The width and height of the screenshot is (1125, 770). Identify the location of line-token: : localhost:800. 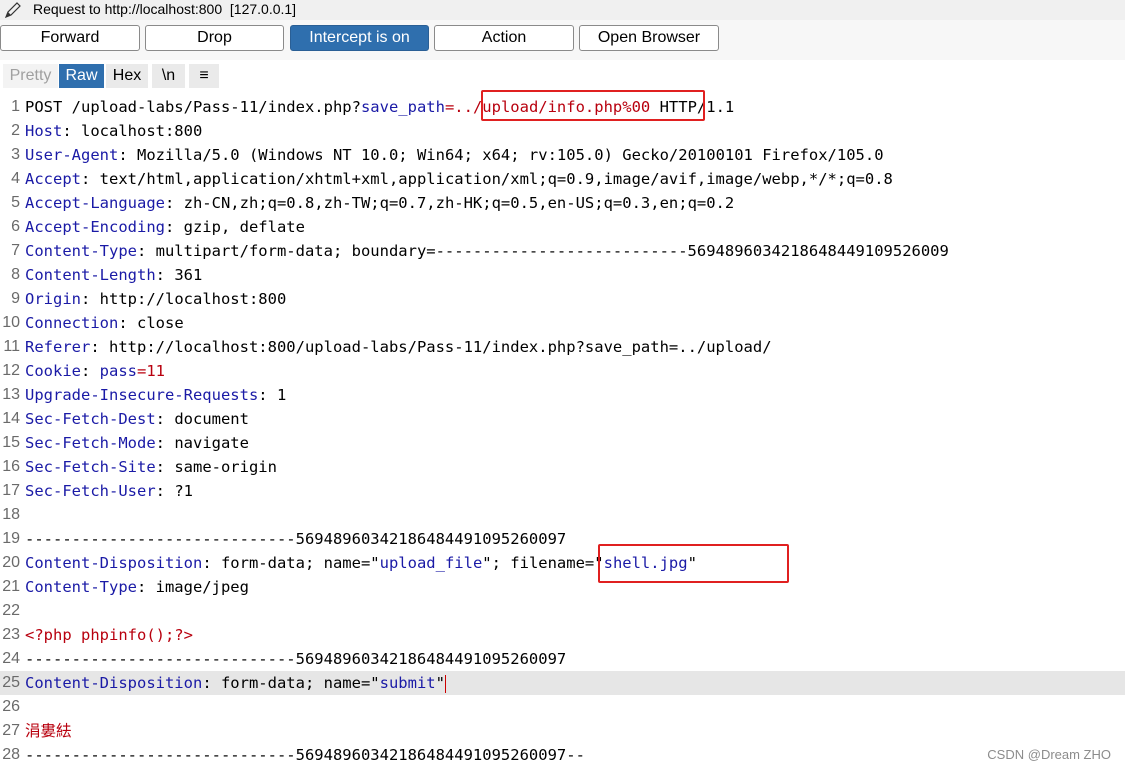
(132, 131).